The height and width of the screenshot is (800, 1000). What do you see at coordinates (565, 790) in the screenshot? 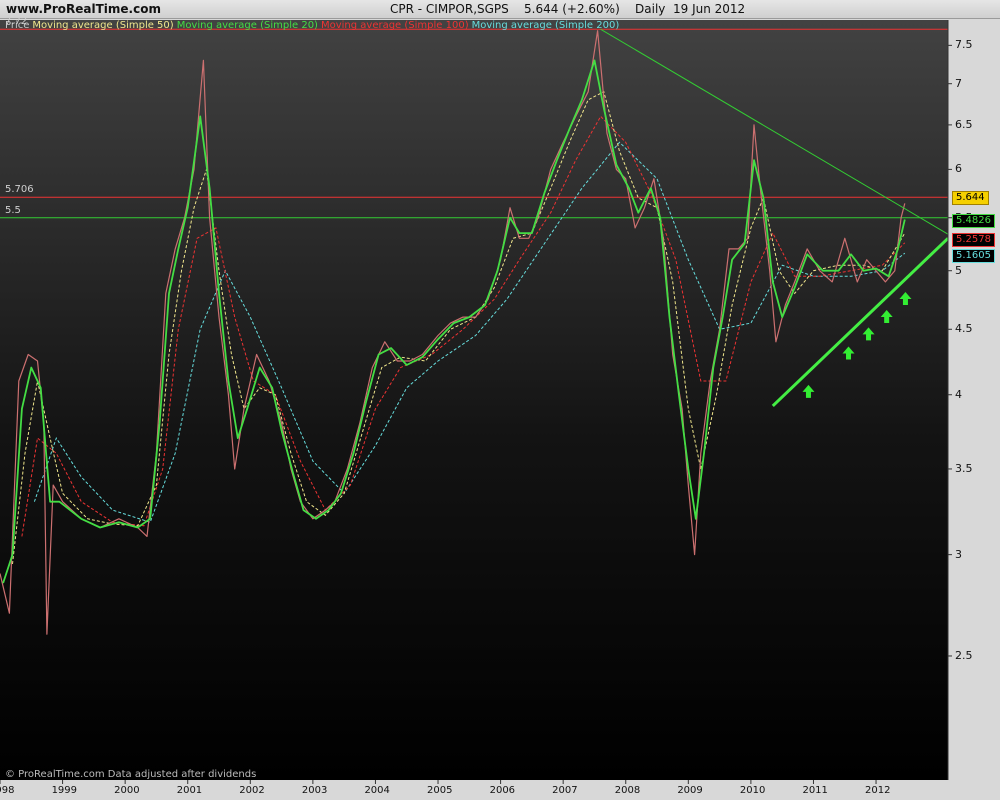
I see `x-tick-label: 2007` at bounding box center [565, 790].